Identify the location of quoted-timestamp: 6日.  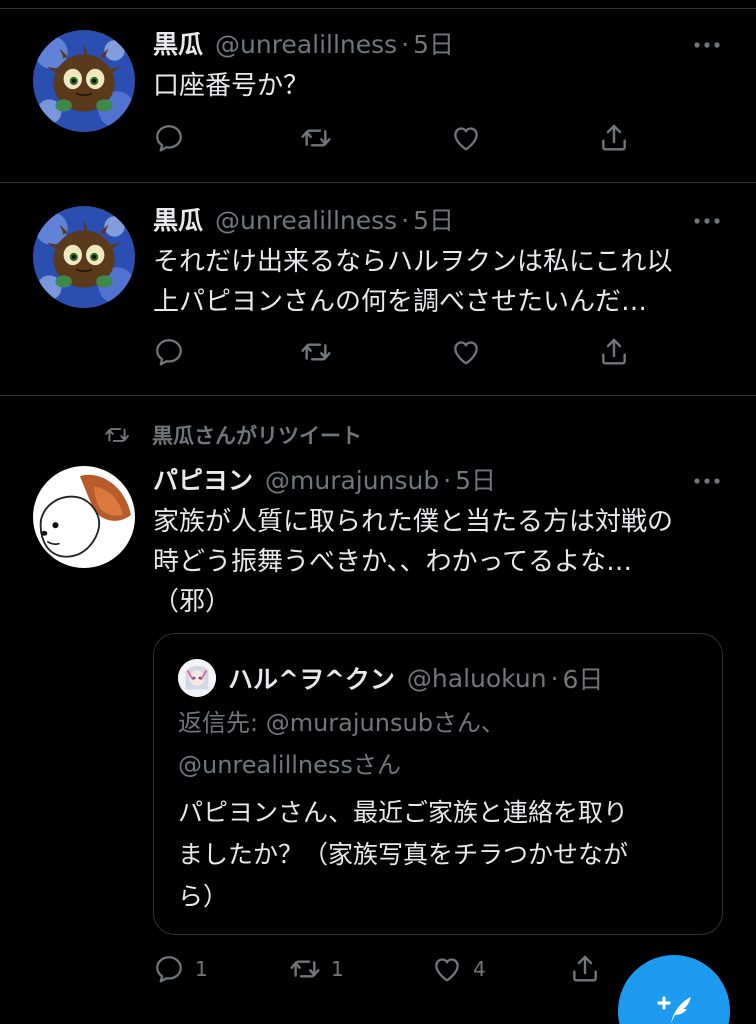
(583, 679).